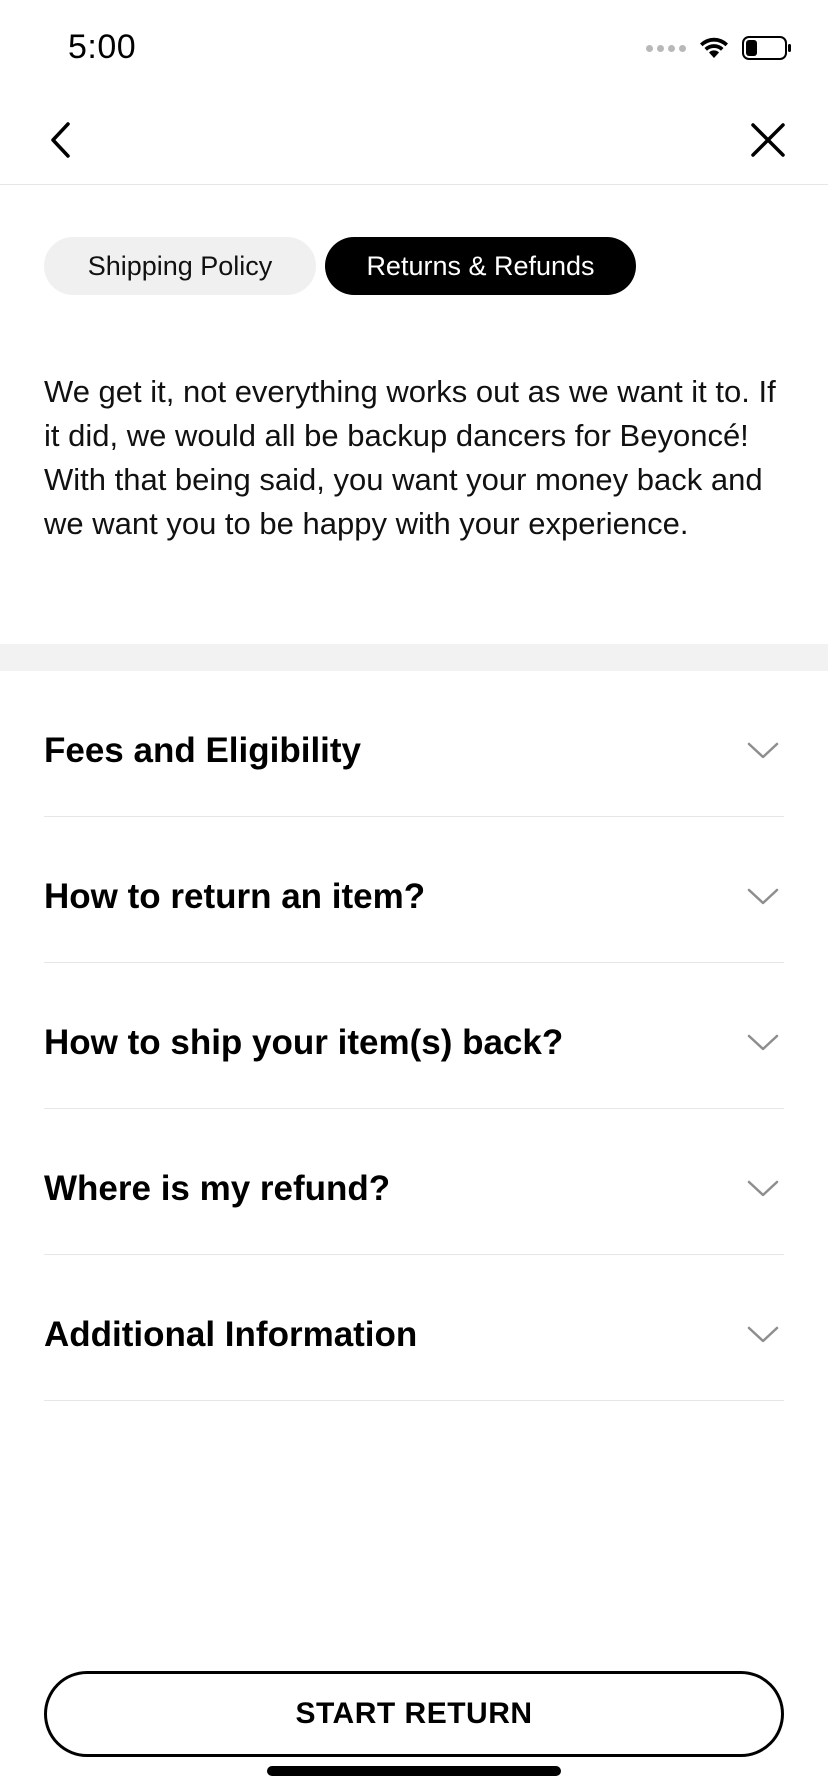 The width and height of the screenshot is (828, 1792). I want to click on back-button, so click(60, 140).